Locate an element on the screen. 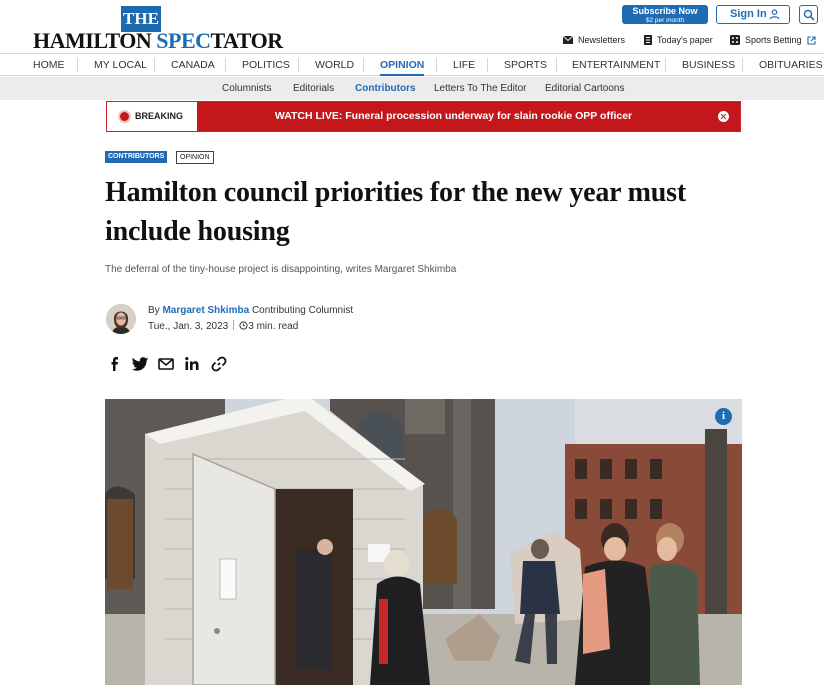  nav-item-sports: SPORTS is located at coordinates (525, 65).